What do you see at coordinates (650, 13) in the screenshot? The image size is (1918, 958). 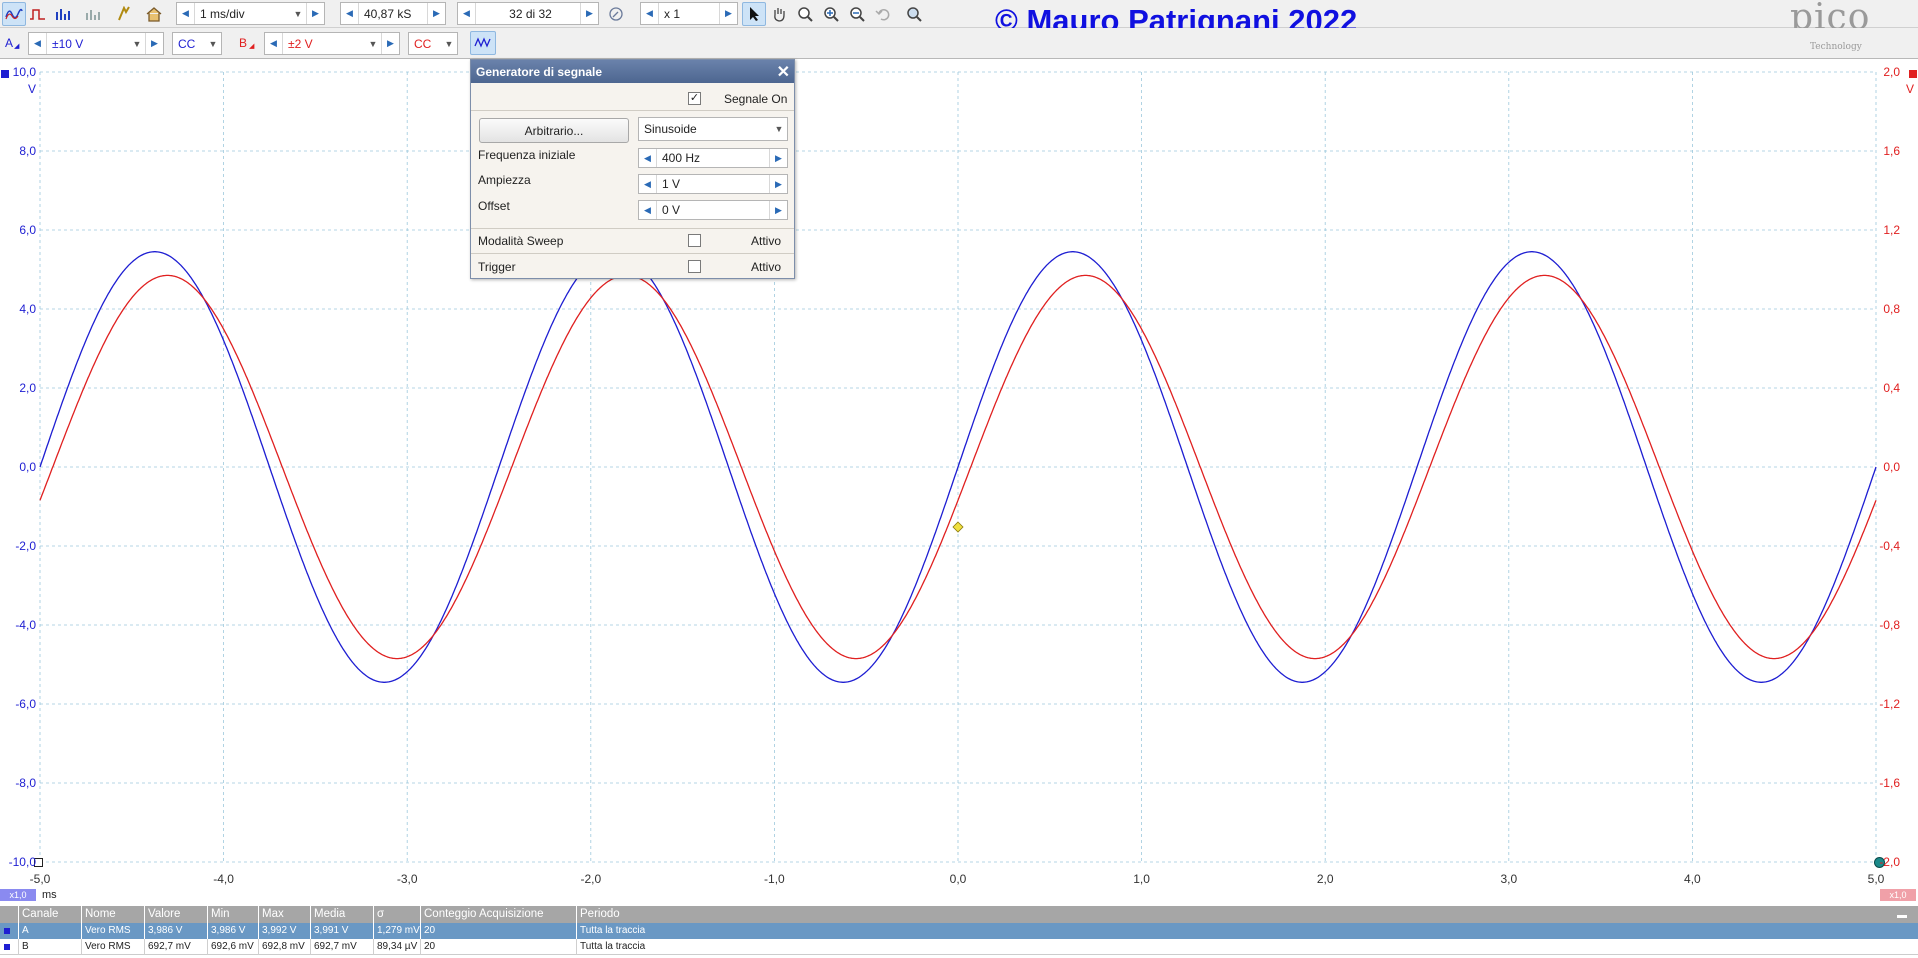 I see `zoom-factor-decrease-icon: ◀` at bounding box center [650, 13].